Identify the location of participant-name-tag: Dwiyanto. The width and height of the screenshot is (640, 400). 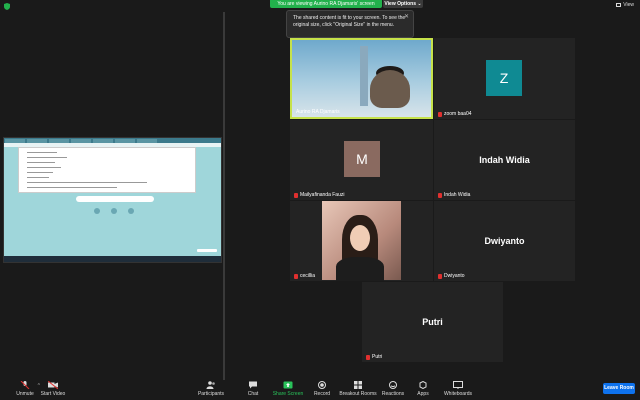
(451, 276).